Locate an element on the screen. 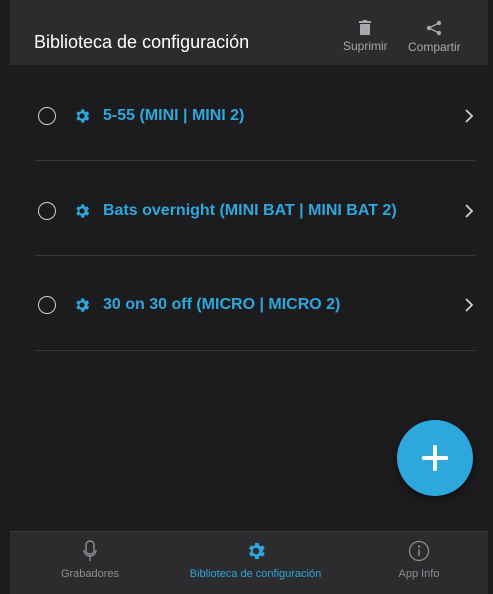 This screenshot has width=493, height=594. tab-library-label: Biblioteca de configuración is located at coordinates (255, 574).